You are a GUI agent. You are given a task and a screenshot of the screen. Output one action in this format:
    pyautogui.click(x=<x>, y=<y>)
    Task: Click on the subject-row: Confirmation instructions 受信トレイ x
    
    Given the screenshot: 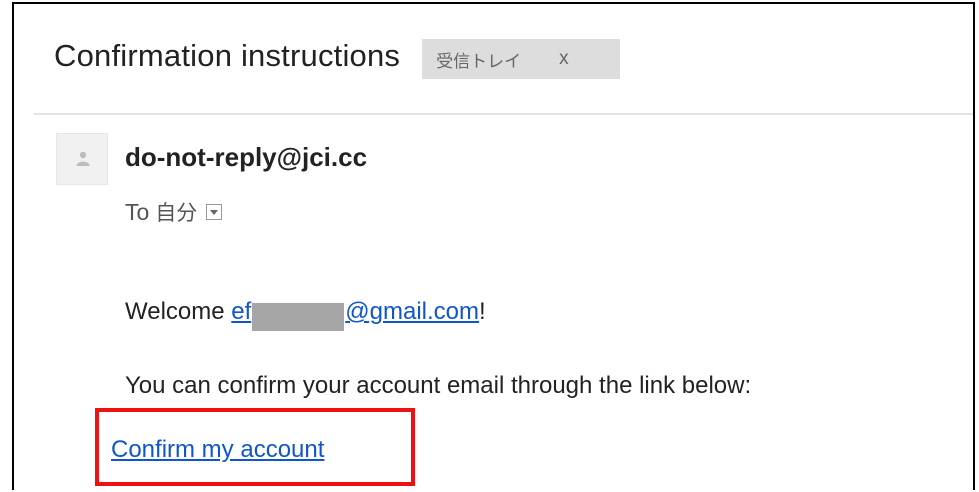 What is the action you would take?
    pyautogui.click(x=337, y=56)
    